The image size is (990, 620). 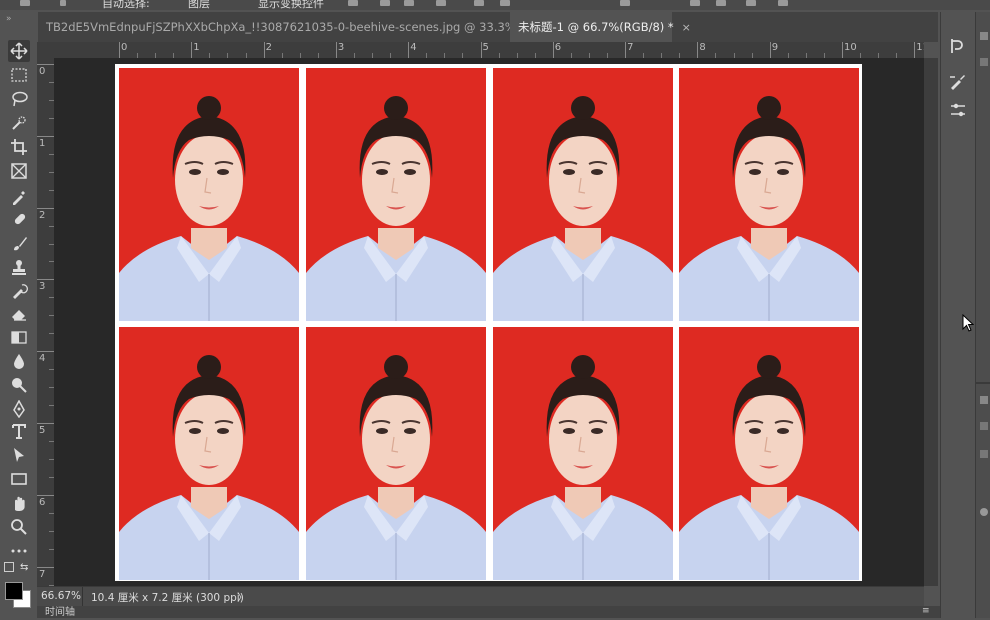 What do you see at coordinates (19, 243) in the screenshot?
I see `brush-tool-icon` at bounding box center [19, 243].